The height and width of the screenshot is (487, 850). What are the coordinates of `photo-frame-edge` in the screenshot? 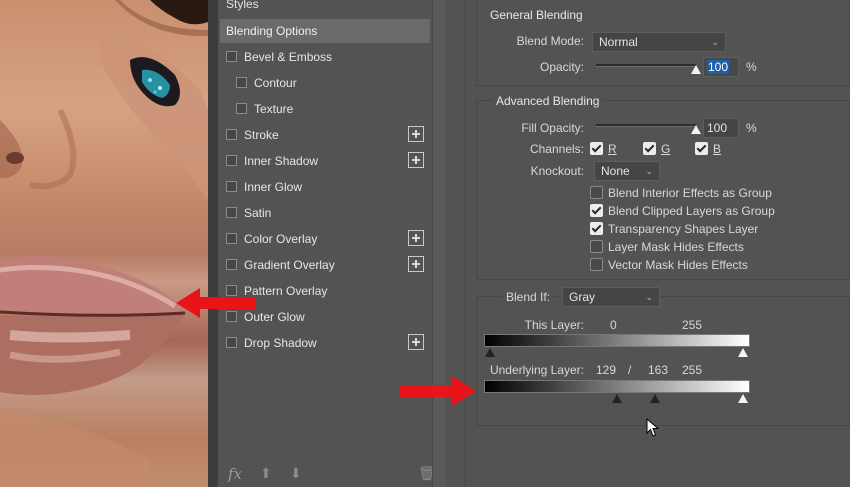 It's located at (213, 243).